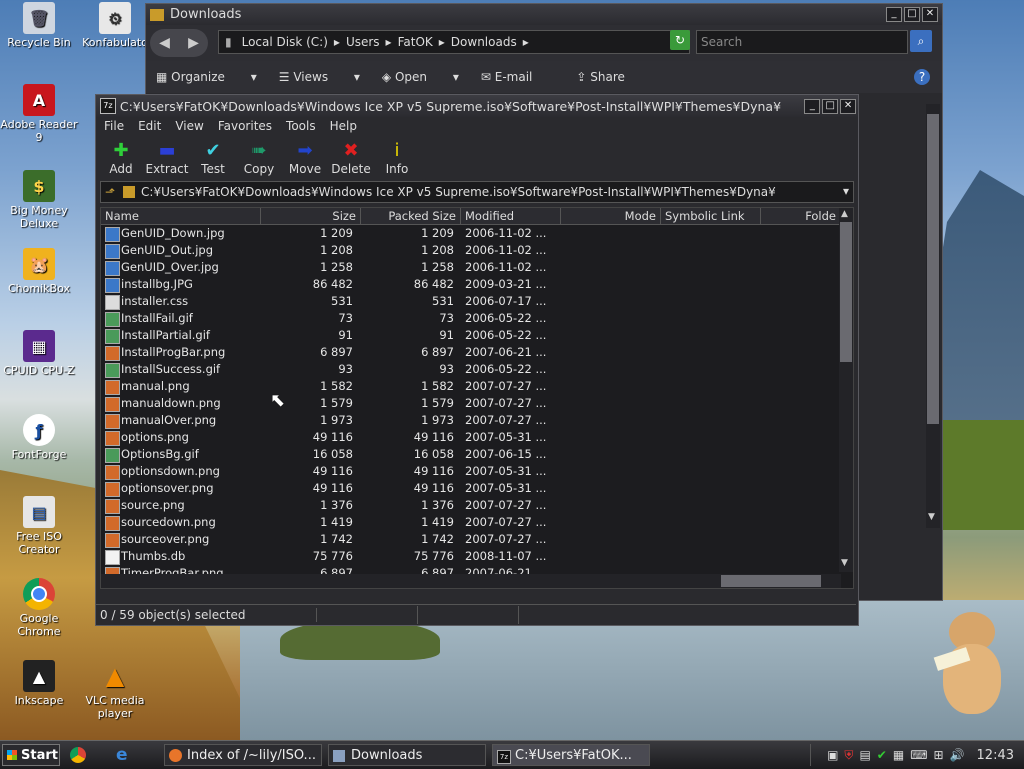 This screenshot has height=769, width=1024. Describe the element at coordinates (213, 158) in the screenshot. I see `toolbar-test-button: ✔ Test` at that location.